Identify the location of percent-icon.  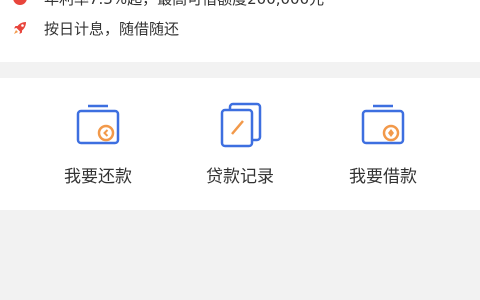
(20, 3).